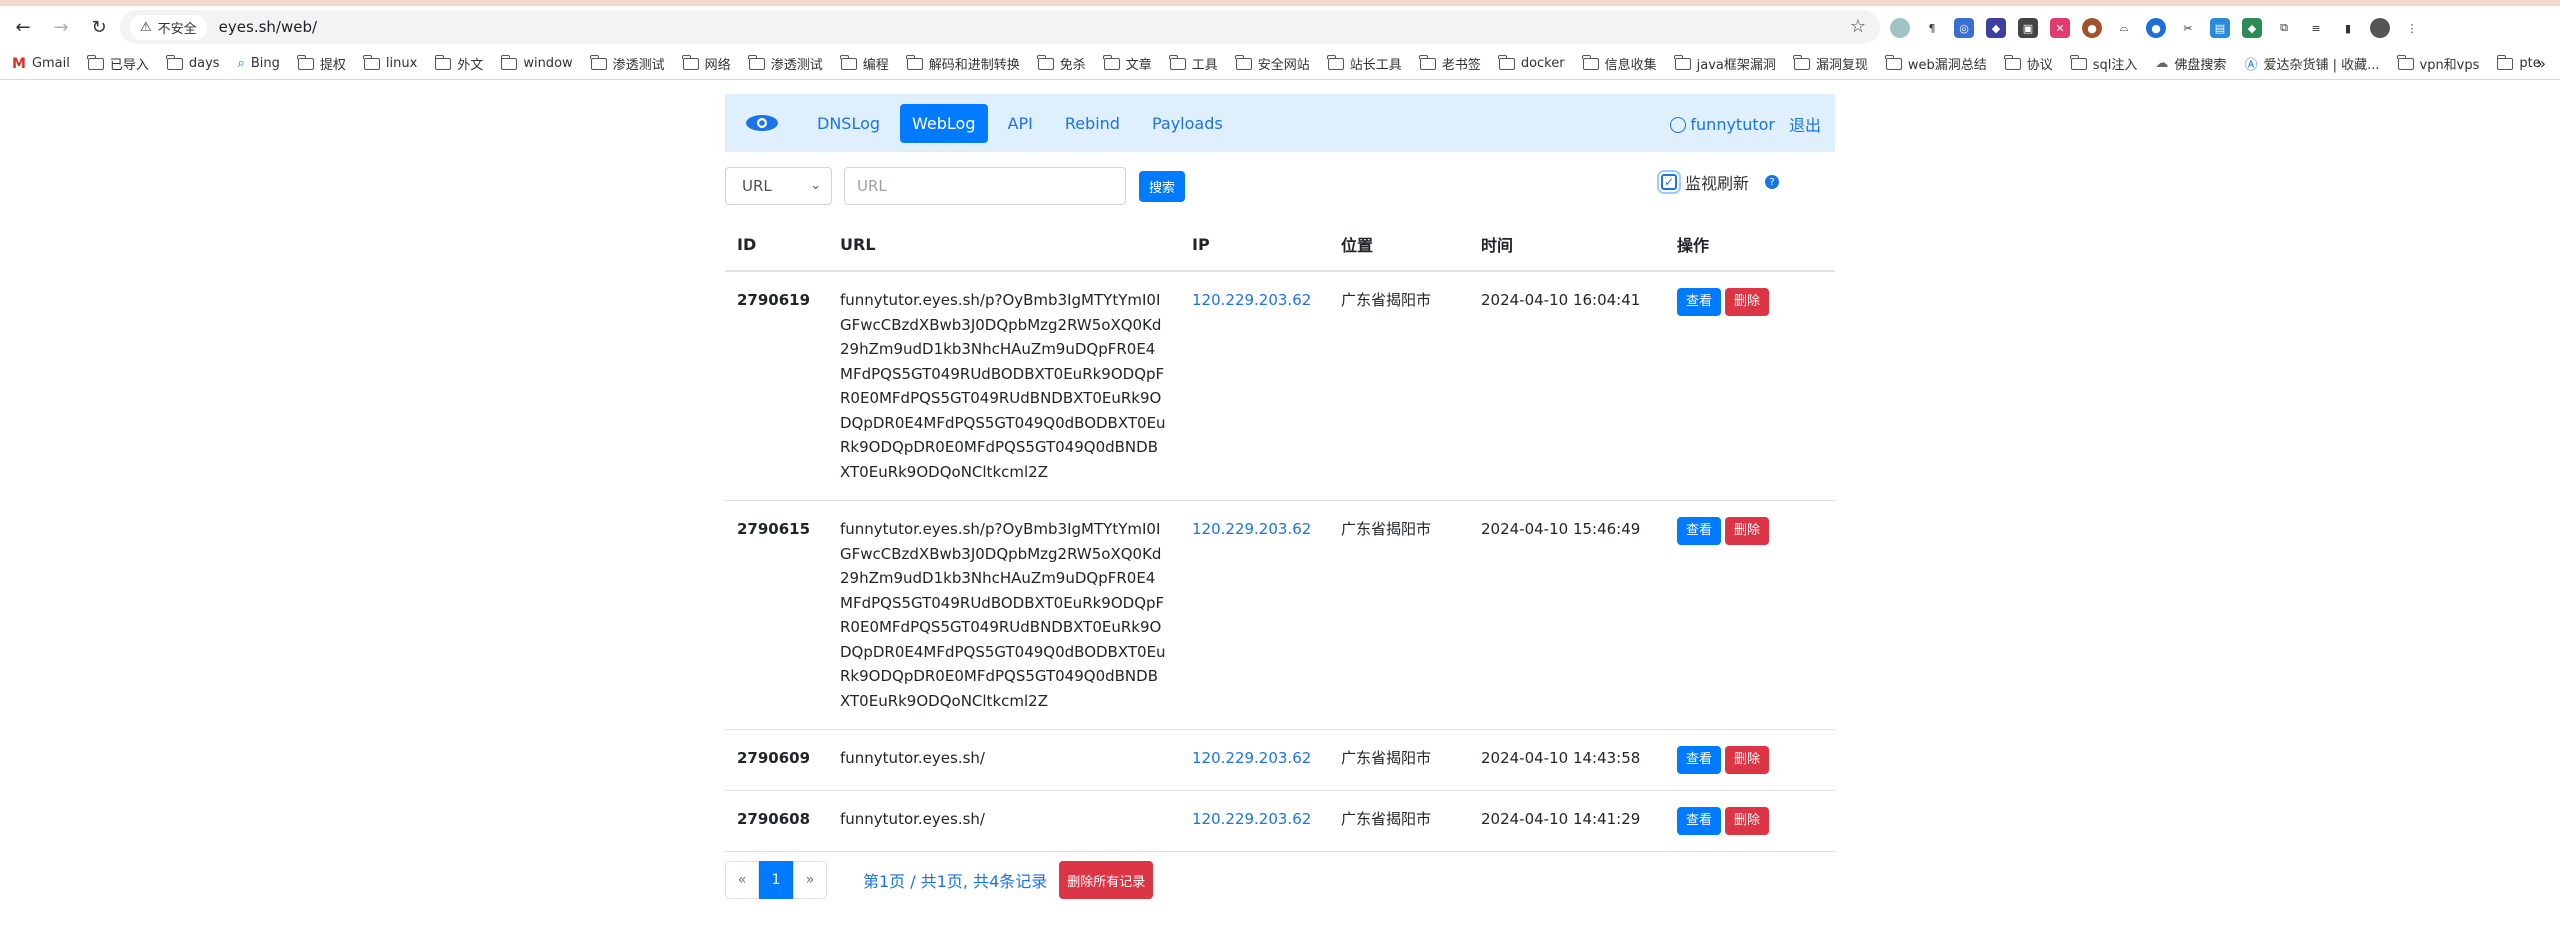 The height and width of the screenshot is (943, 2560). What do you see at coordinates (259, 63) in the screenshot?
I see `bookmark-item: ⌕ Bing` at bounding box center [259, 63].